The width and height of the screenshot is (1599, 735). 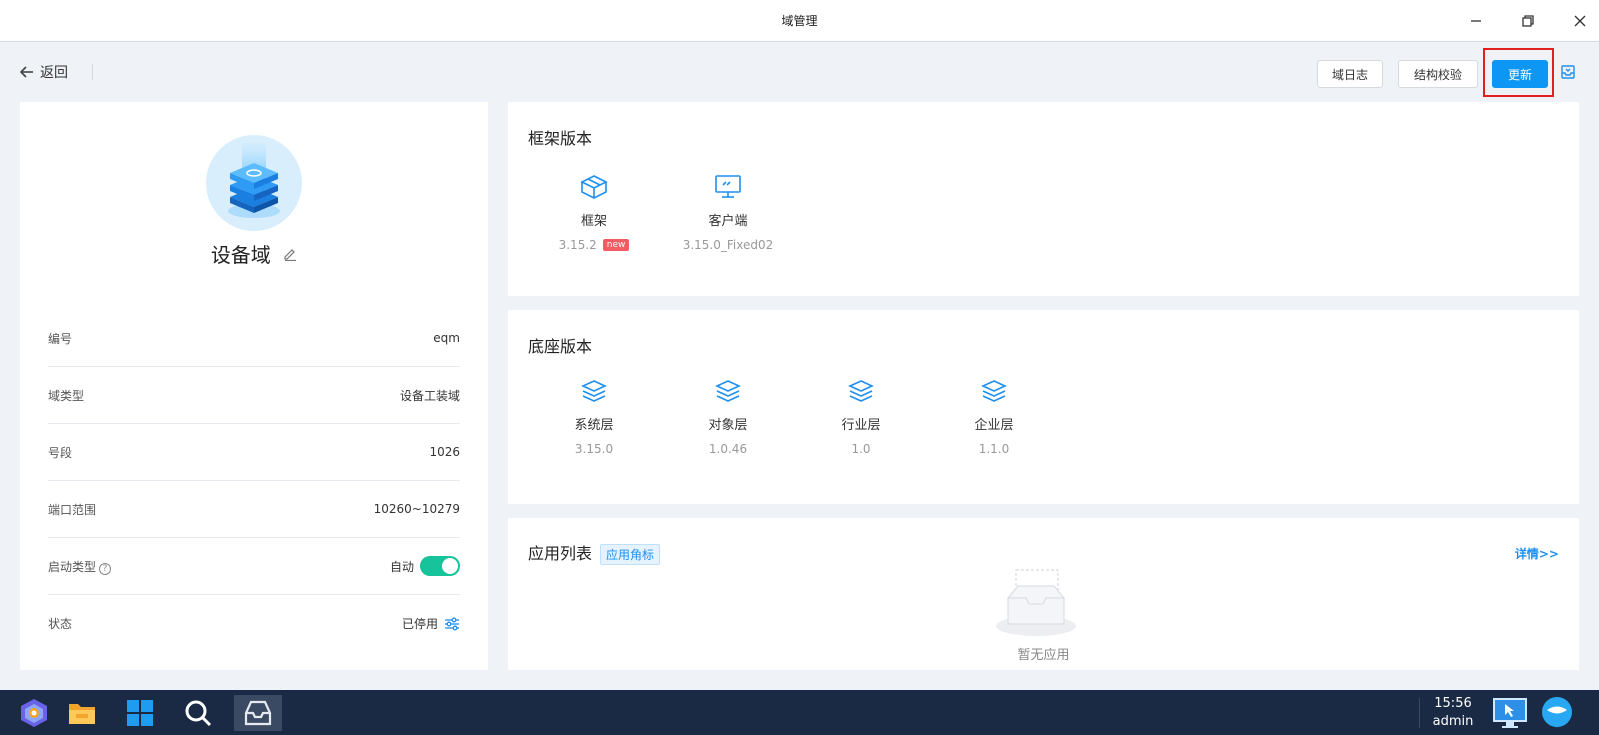 I want to click on detail-link: 详情>>, so click(x=1537, y=553).